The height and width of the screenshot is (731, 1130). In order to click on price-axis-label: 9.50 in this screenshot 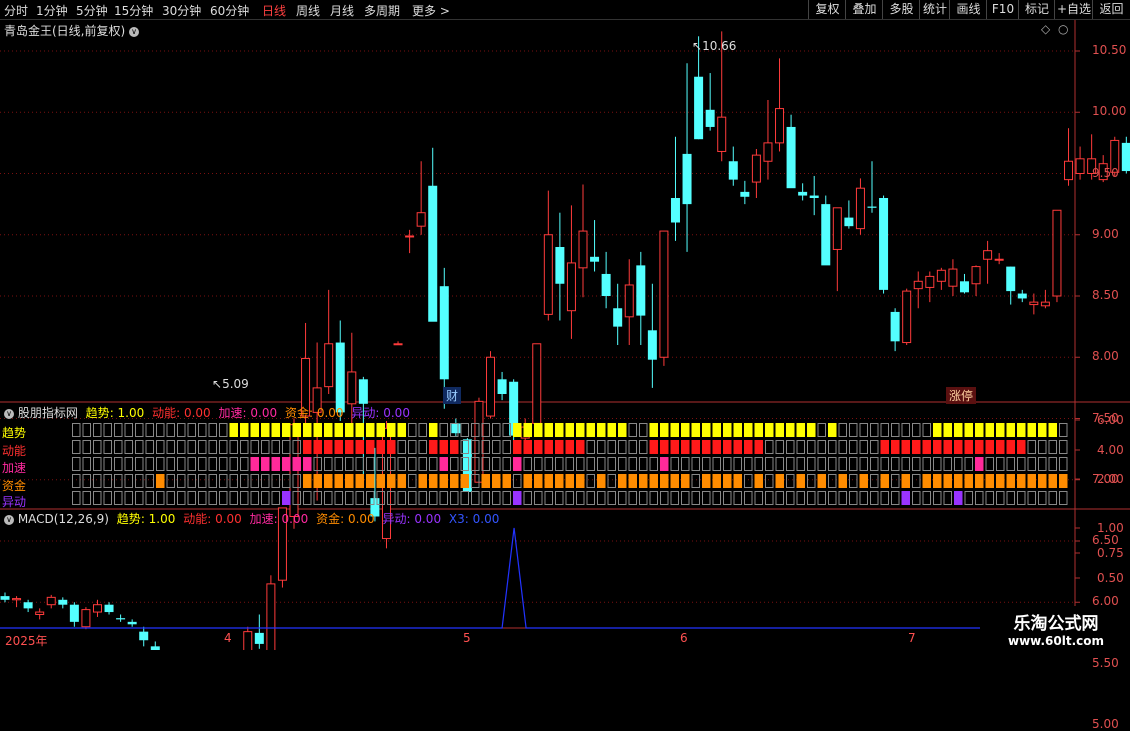, I will do `click(1105, 173)`.